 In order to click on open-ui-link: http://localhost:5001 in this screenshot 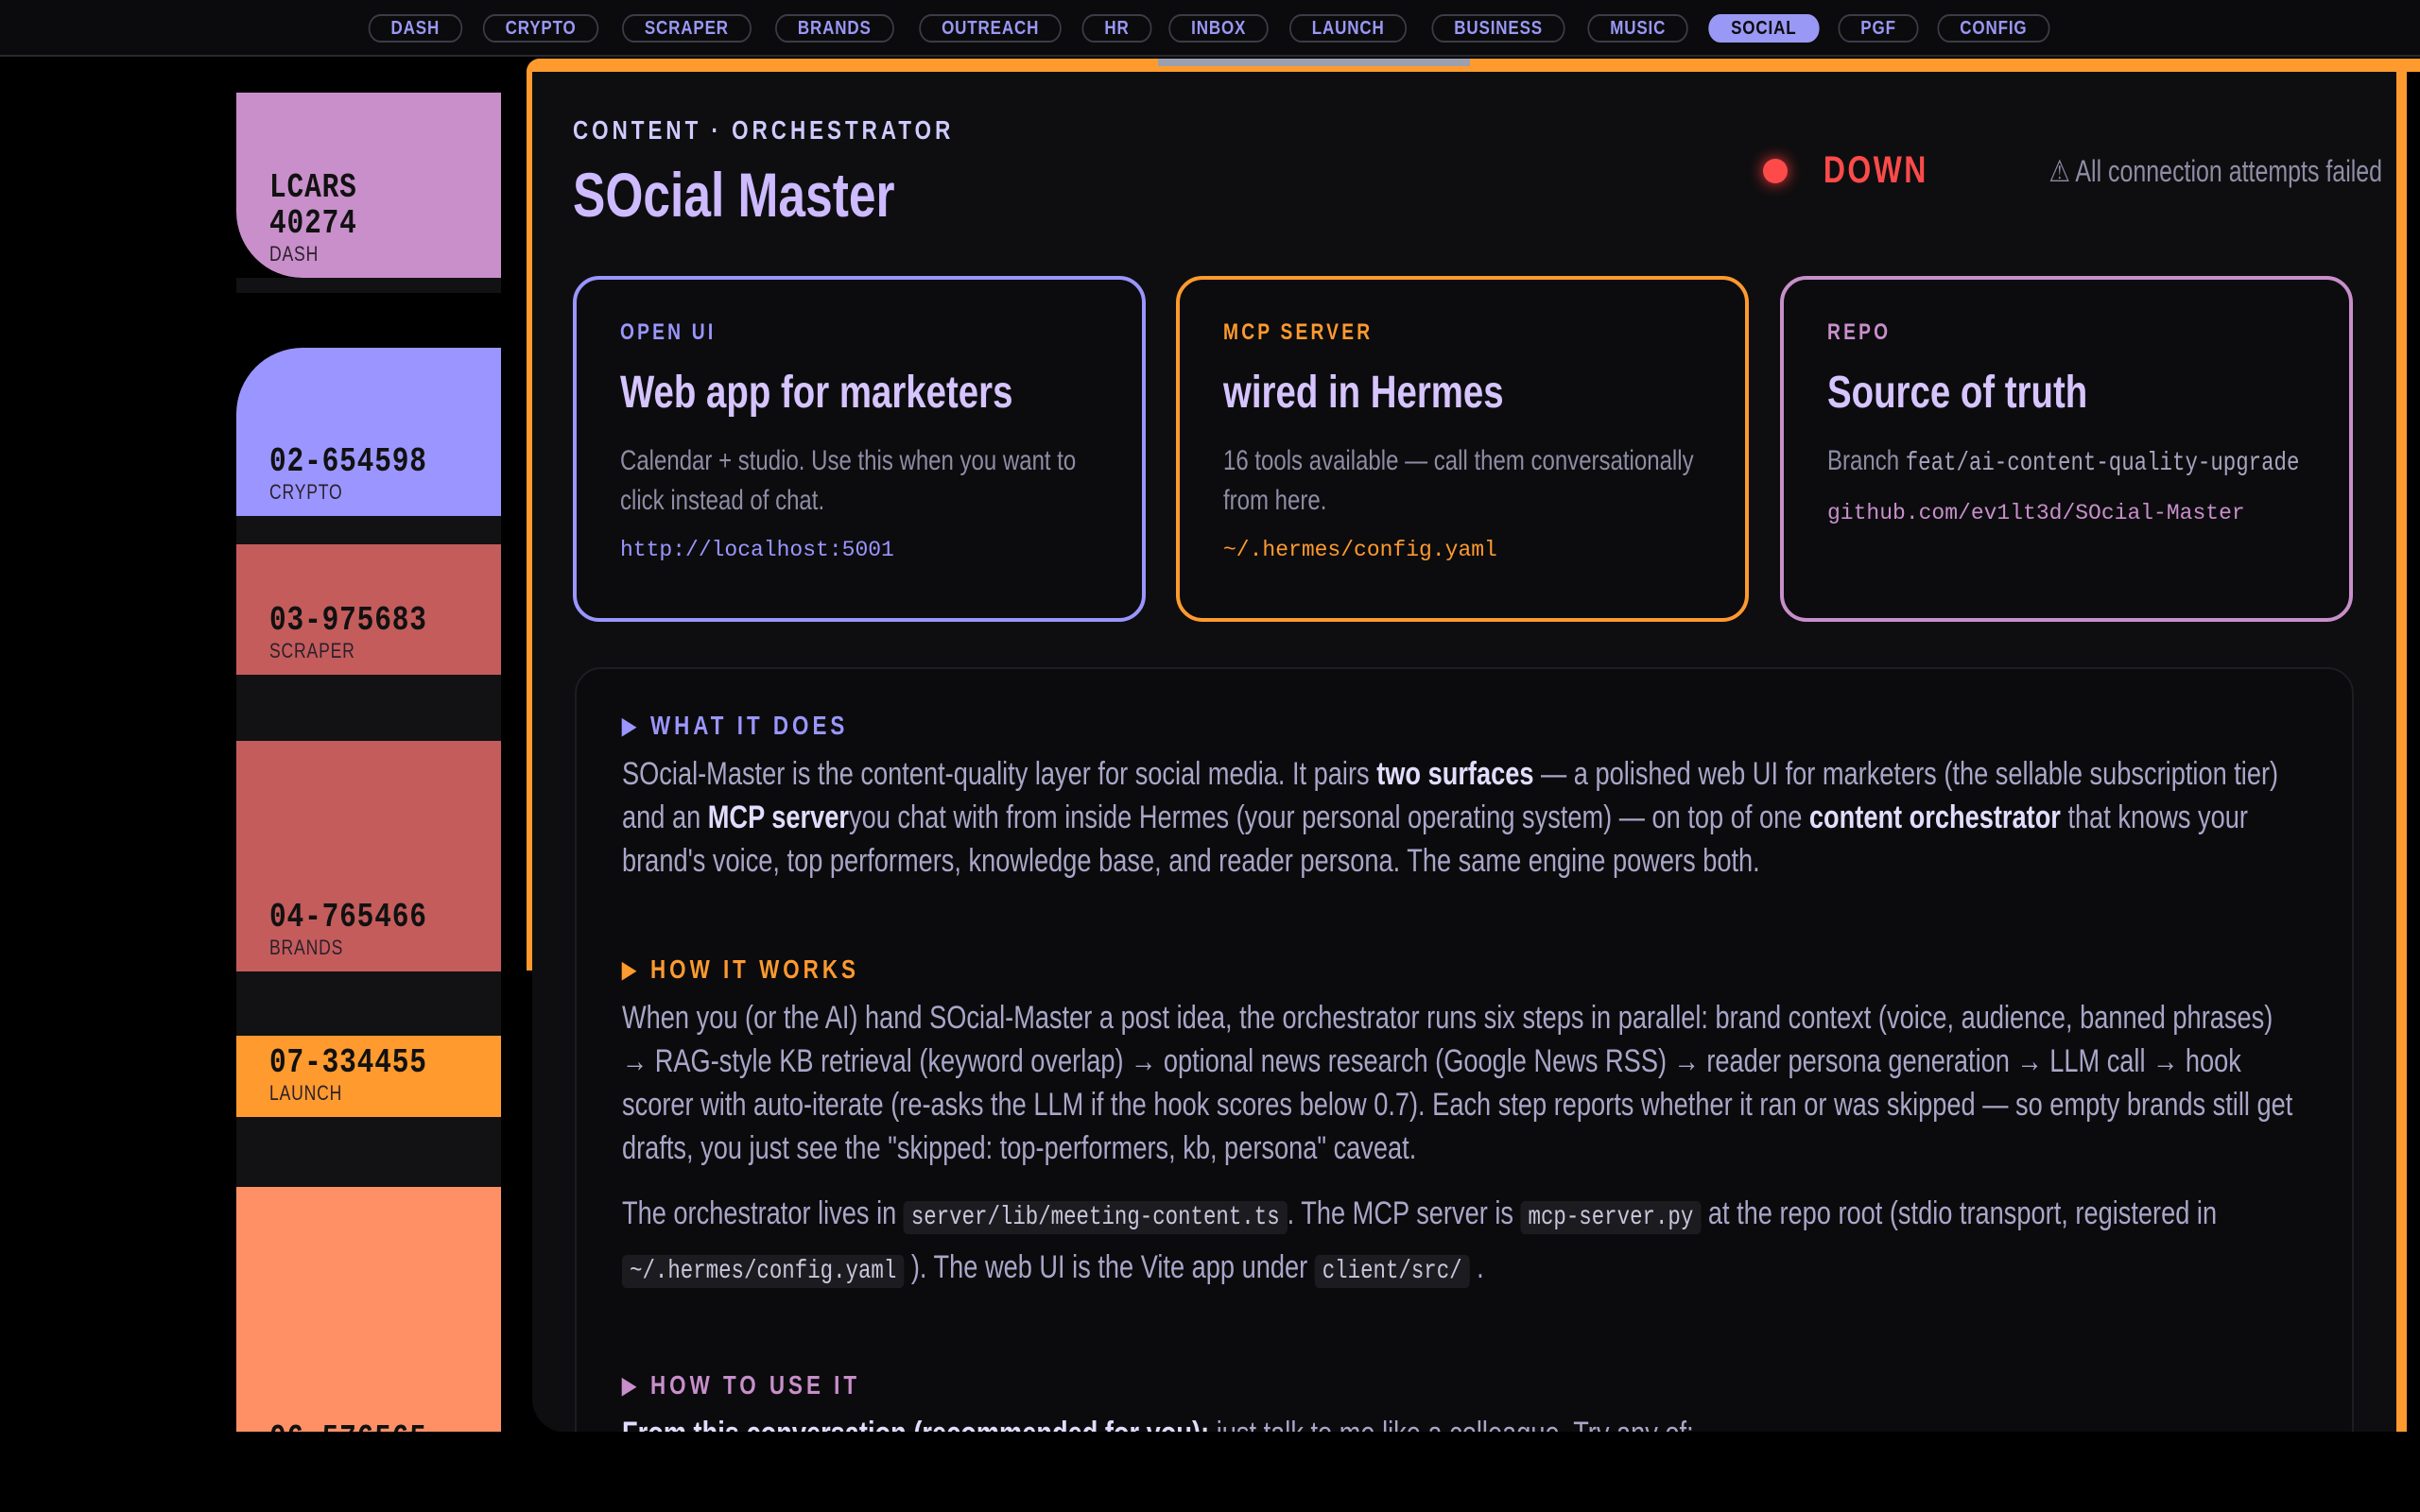, I will do `click(859, 550)`.